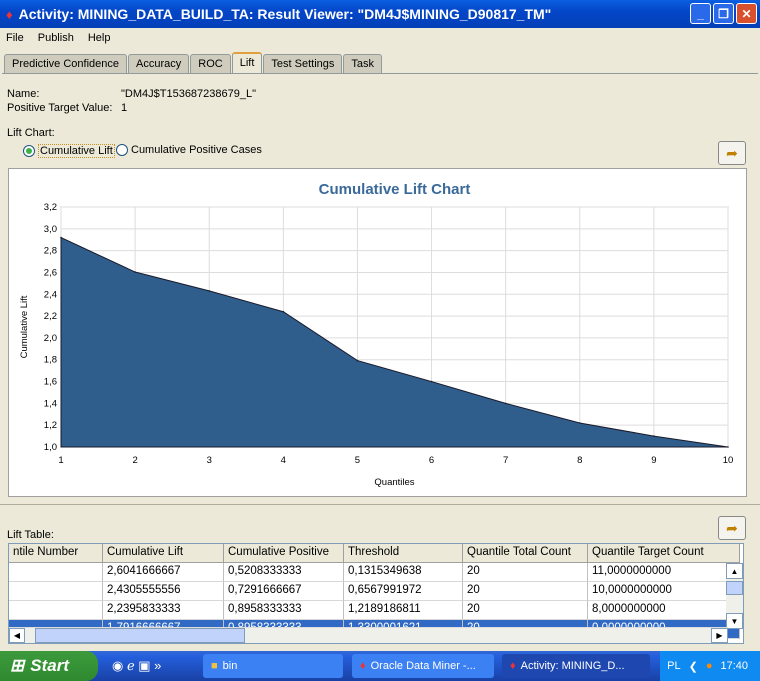  Describe the element at coordinates (673, 666) in the screenshot. I see `language-indicator: PL` at that location.